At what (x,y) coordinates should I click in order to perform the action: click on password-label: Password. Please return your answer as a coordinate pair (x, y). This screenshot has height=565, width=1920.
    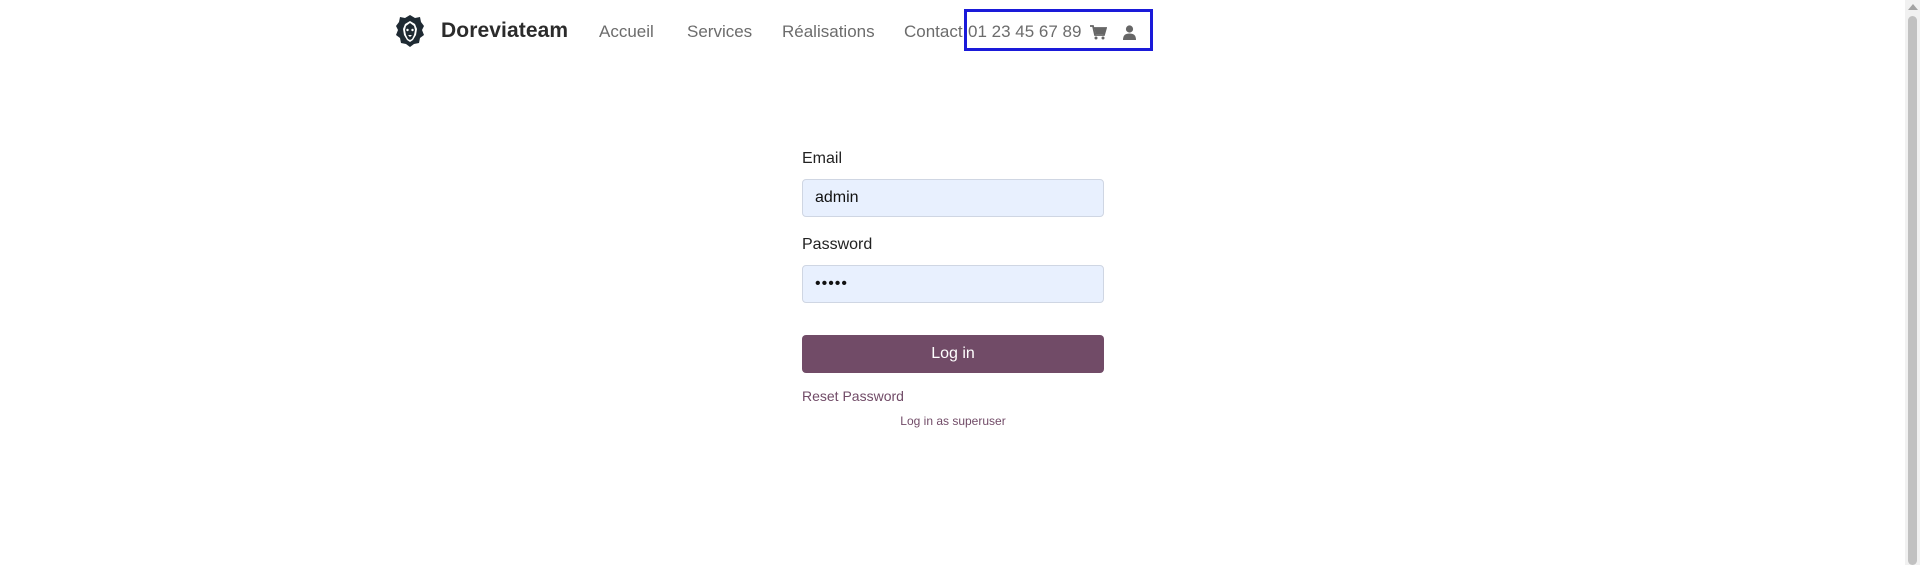
    Looking at the image, I should click on (837, 244).